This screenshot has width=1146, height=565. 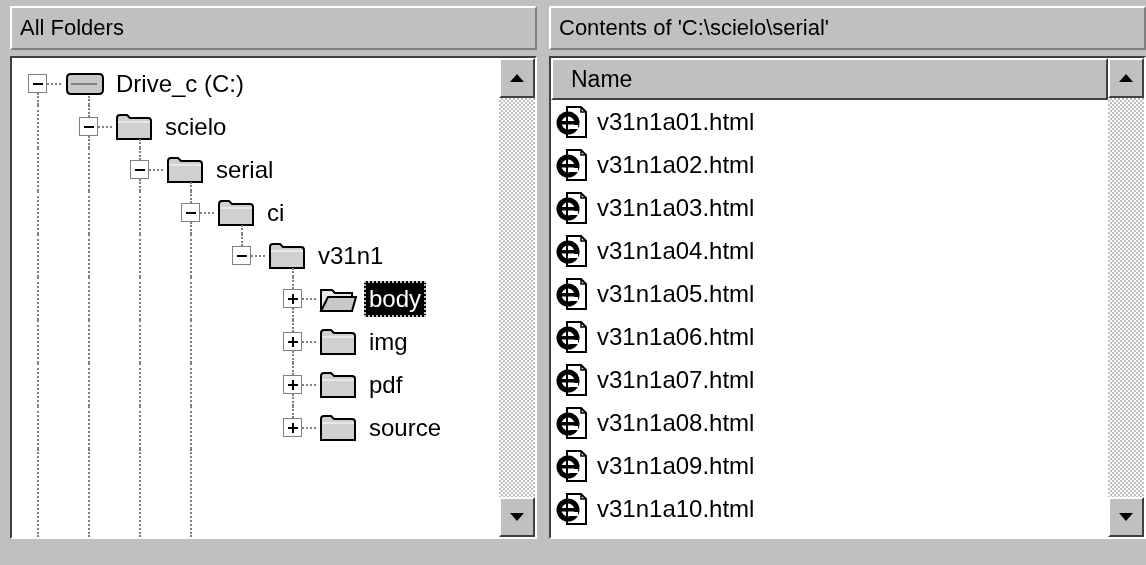 I want to click on file-name: v31n1a04.html, so click(x=676, y=250).